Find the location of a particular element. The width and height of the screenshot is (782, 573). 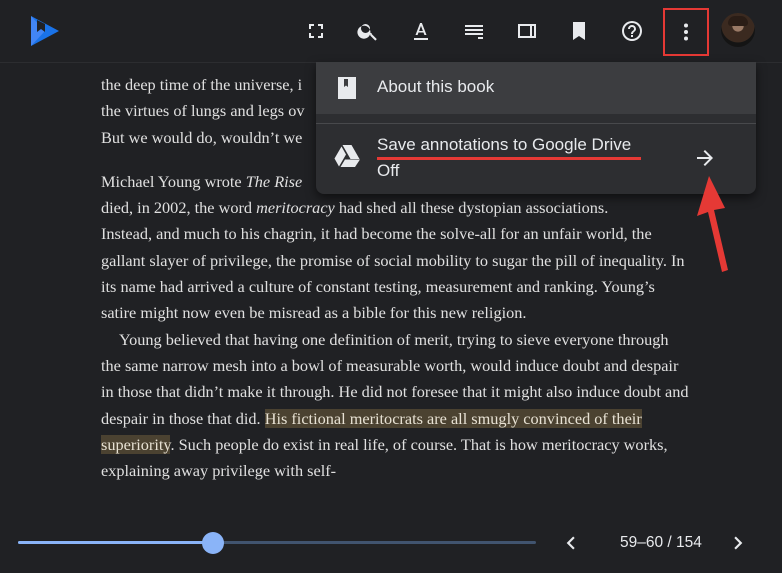

bookmark-icon is located at coordinates (579, 31).